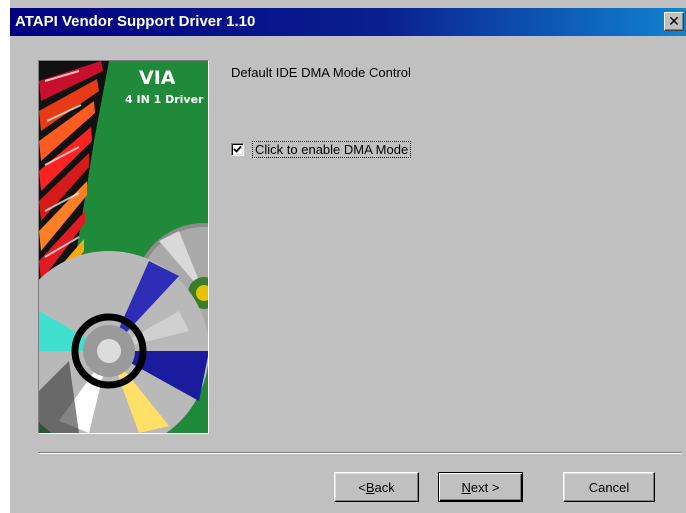 The image size is (686, 513). Describe the element at coordinates (360, 453) in the screenshot. I see `button-separator` at that location.